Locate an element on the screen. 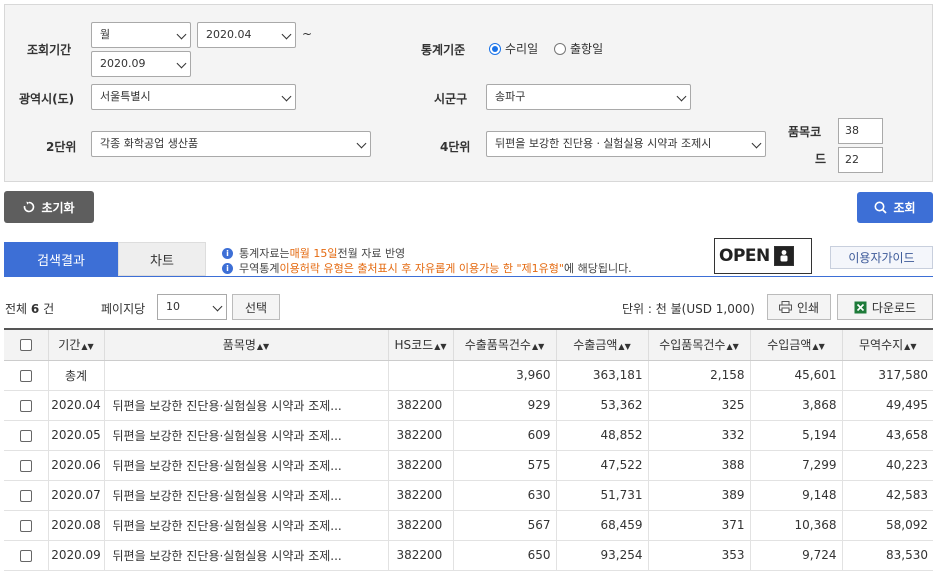 The height and width of the screenshot is (571, 938). cell-import-count: 389 is located at coordinates (699, 495).